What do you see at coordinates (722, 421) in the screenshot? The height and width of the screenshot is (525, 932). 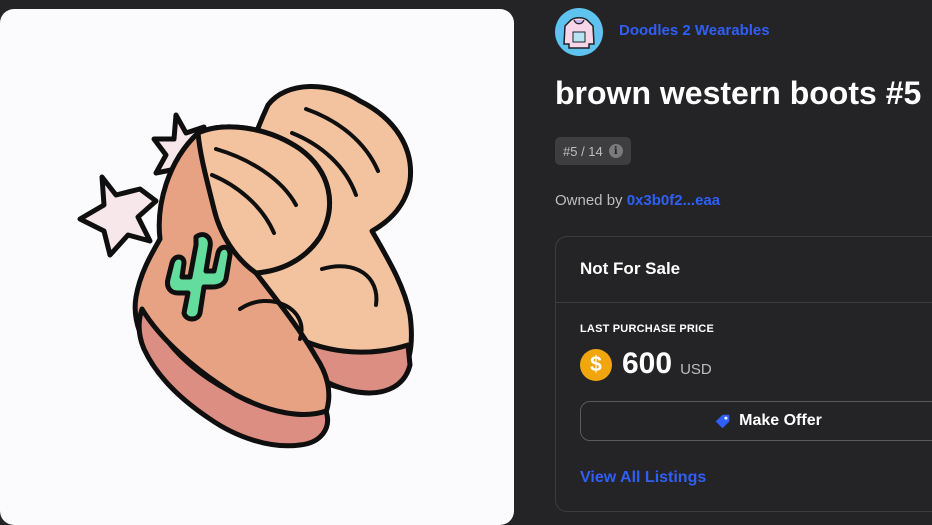 I see `tag-icon` at bounding box center [722, 421].